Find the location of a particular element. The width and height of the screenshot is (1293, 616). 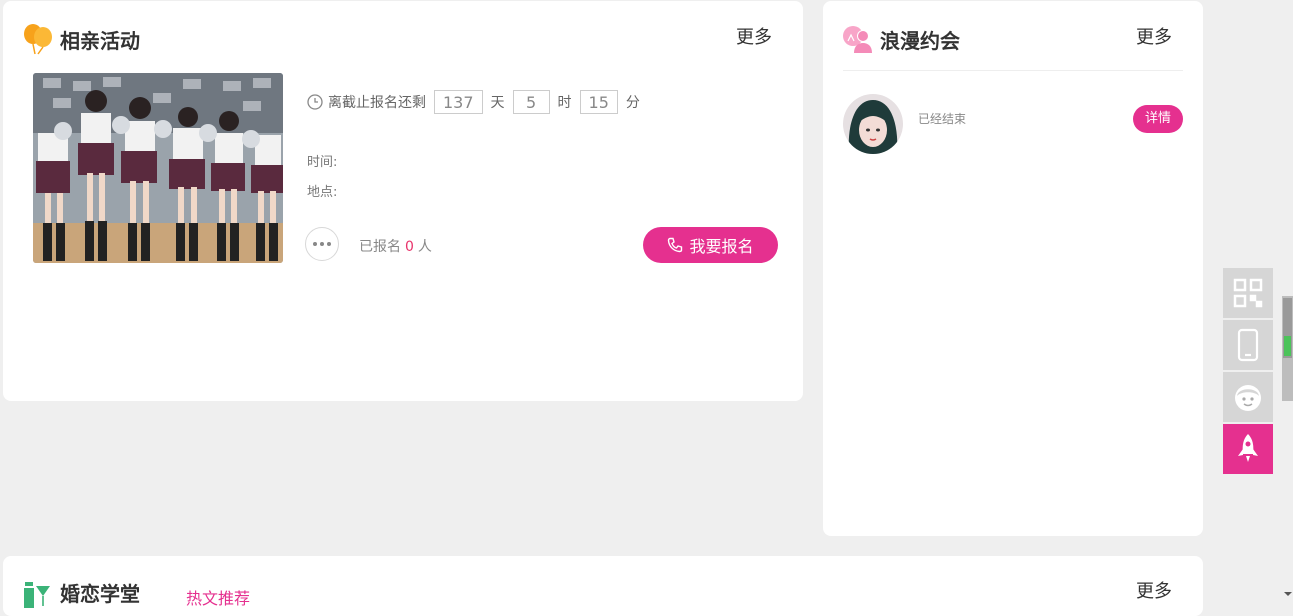

countdown-hours: 5 is located at coordinates (531, 102).